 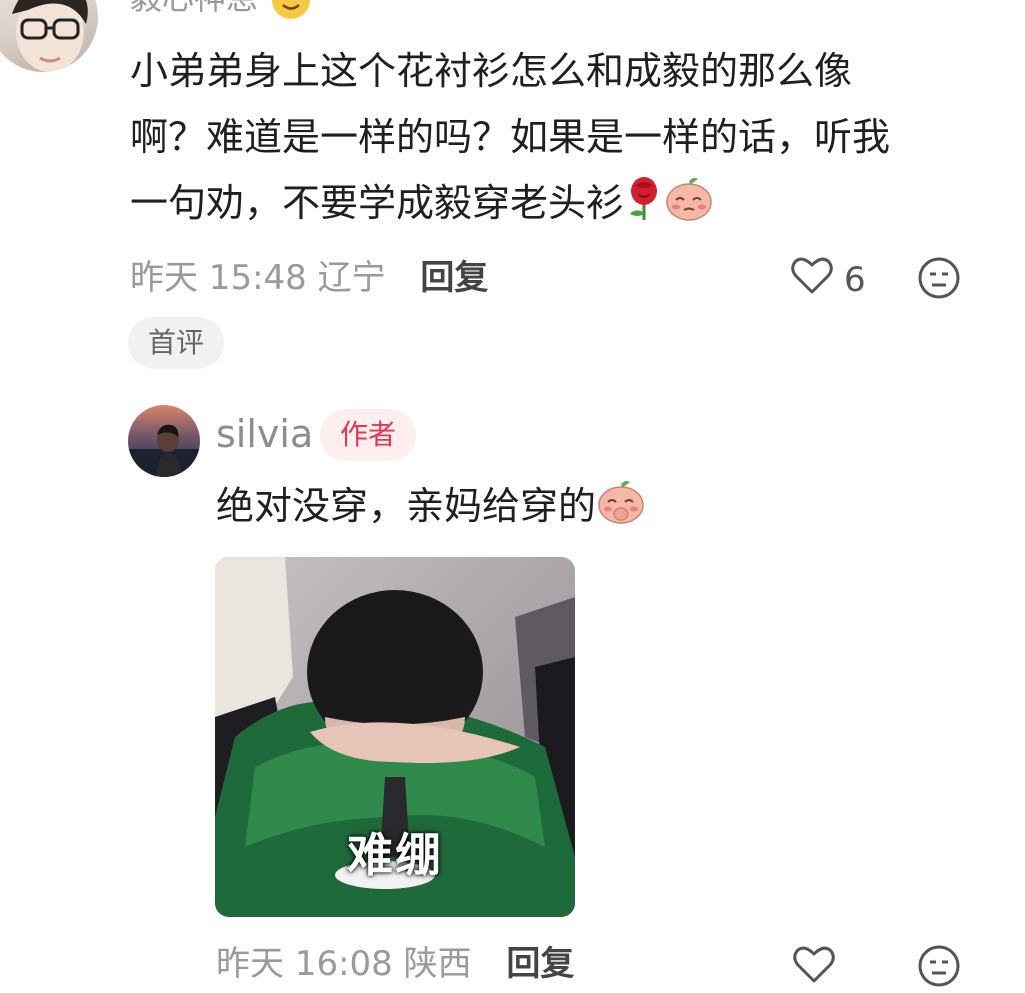 What do you see at coordinates (291, 9) in the screenshot?
I see `smile-emoji-icon` at bounding box center [291, 9].